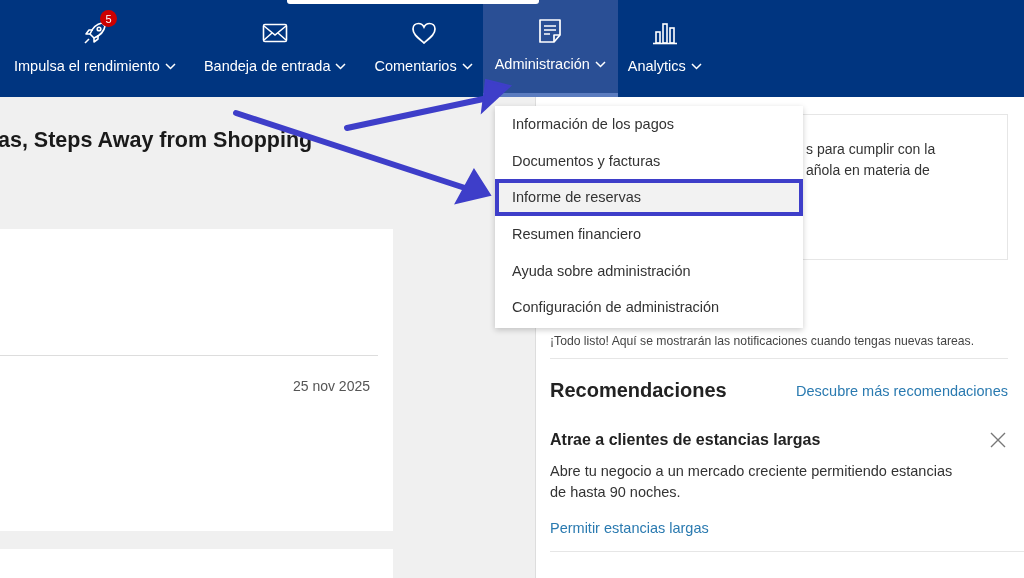 This screenshot has width=1024, height=578. What do you see at coordinates (998, 440) in the screenshot?
I see `close-icon` at bounding box center [998, 440].